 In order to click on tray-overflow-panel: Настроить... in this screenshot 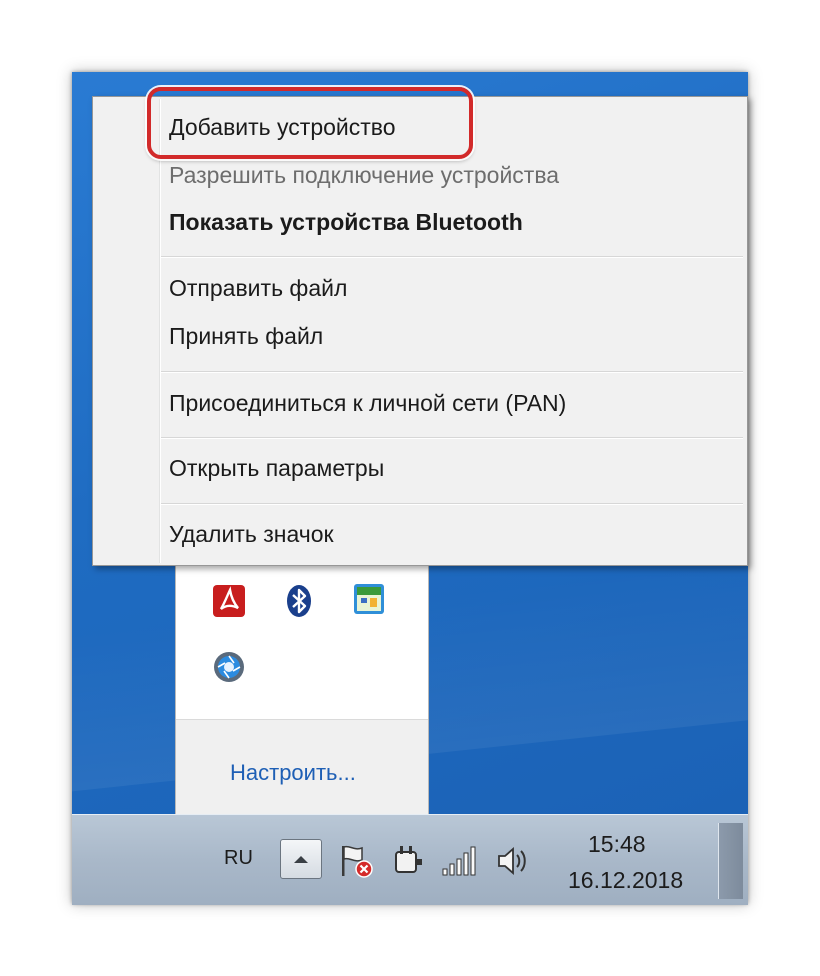, I will do `click(302, 690)`.